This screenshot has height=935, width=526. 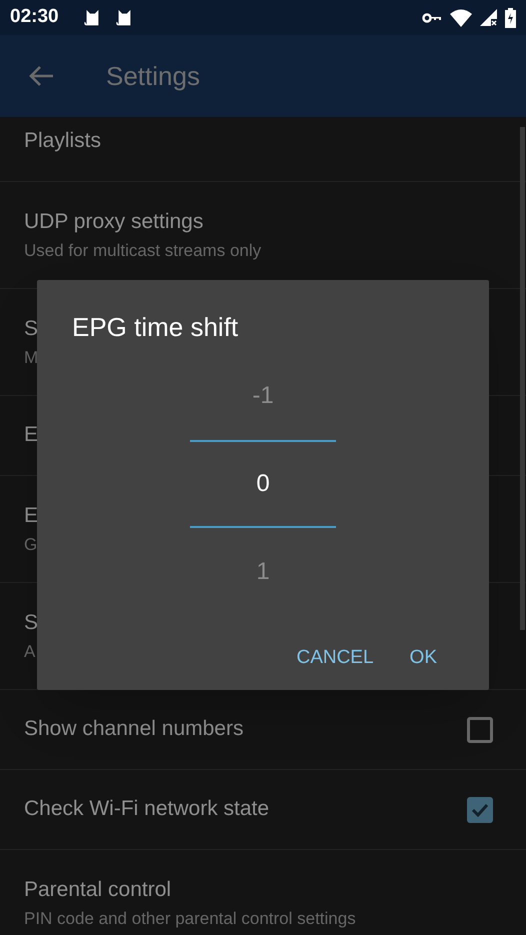 What do you see at coordinates (63, 141) in the screenshot?
I see `setting-title: Playlists` at bounding box center [63, 141].